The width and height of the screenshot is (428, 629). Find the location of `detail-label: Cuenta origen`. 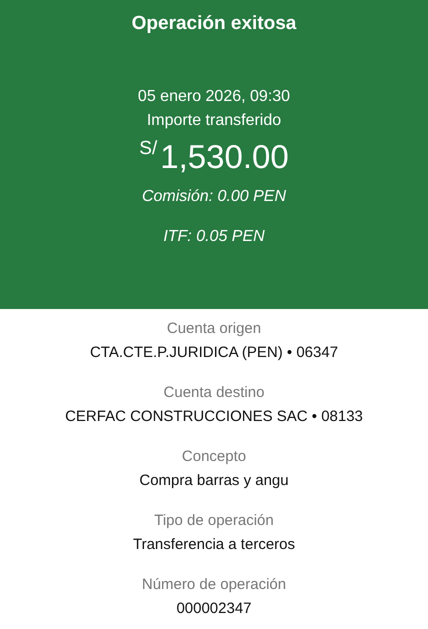

detail-label: Cuenta origen is located at coordinates (214, 329).